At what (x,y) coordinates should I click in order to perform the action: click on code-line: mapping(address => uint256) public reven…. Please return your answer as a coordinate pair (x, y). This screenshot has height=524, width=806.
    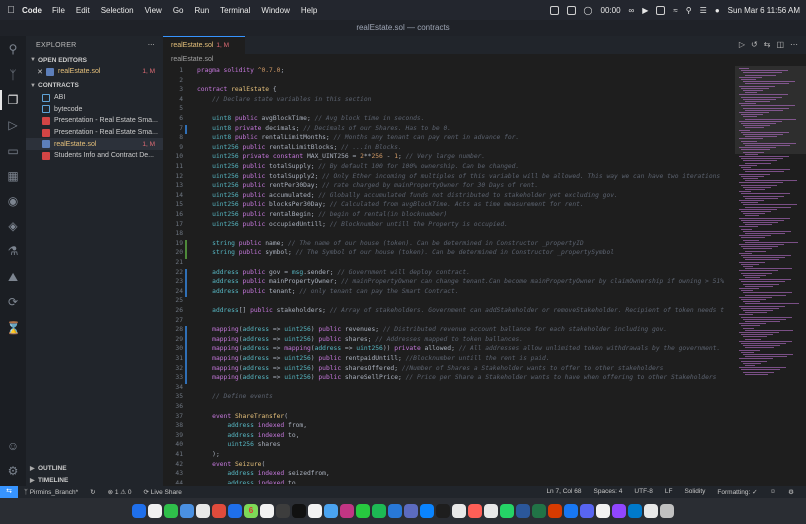
    Looking at the image, I should click on (432, 329).